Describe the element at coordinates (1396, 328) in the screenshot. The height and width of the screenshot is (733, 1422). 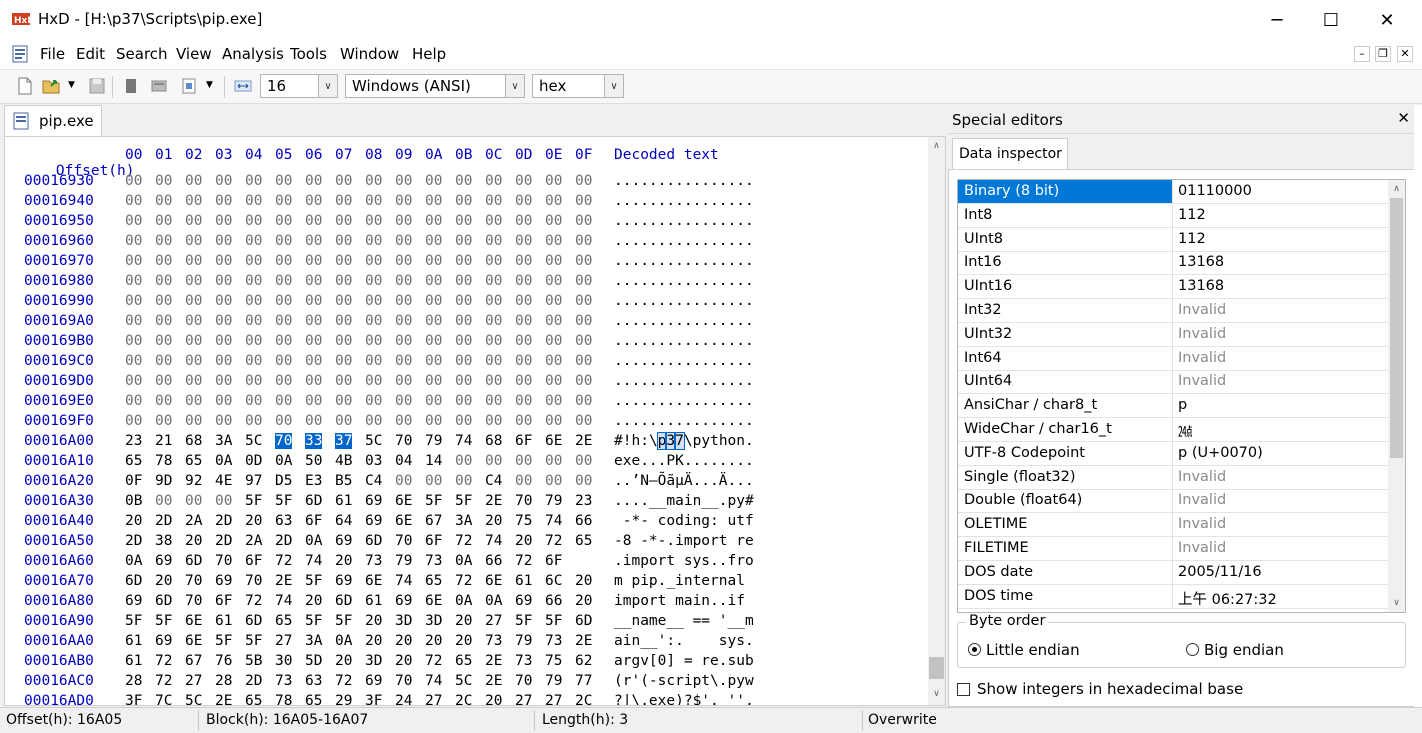
I see `scroll-thumb` at that location.